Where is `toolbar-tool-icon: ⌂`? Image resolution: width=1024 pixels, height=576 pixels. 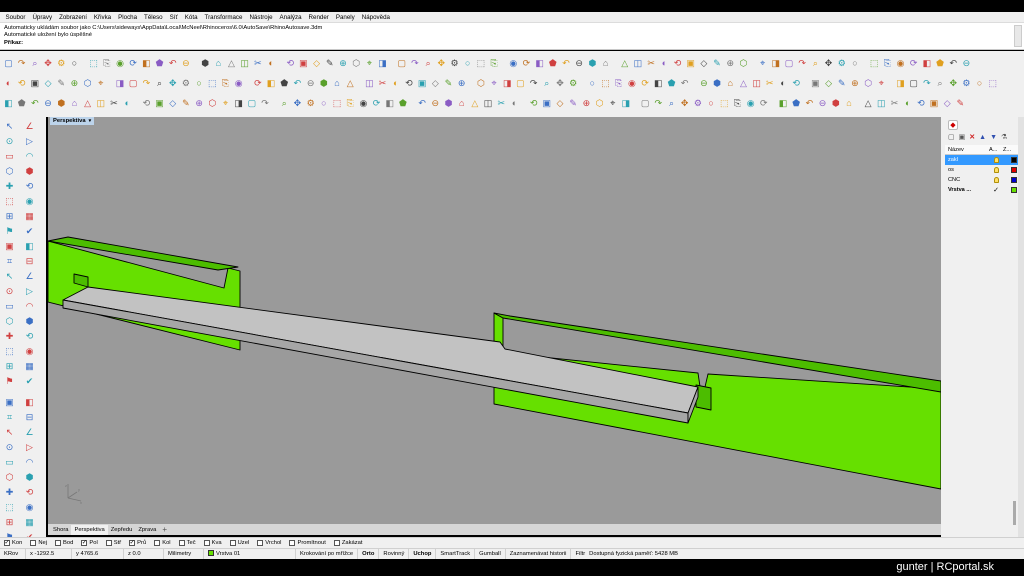
toolbar-tool-icon: ⌂ is located at coordinates (218, 63).